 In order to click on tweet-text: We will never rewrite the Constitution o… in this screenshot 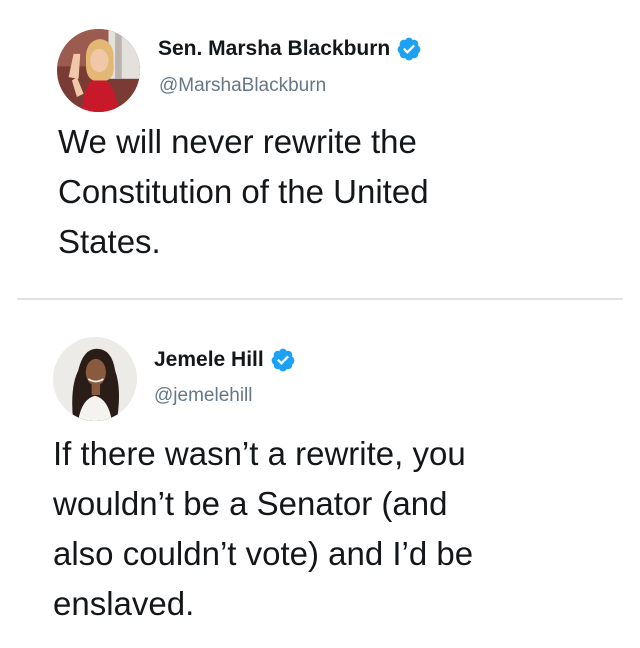, I will do `click(243, 191)`.